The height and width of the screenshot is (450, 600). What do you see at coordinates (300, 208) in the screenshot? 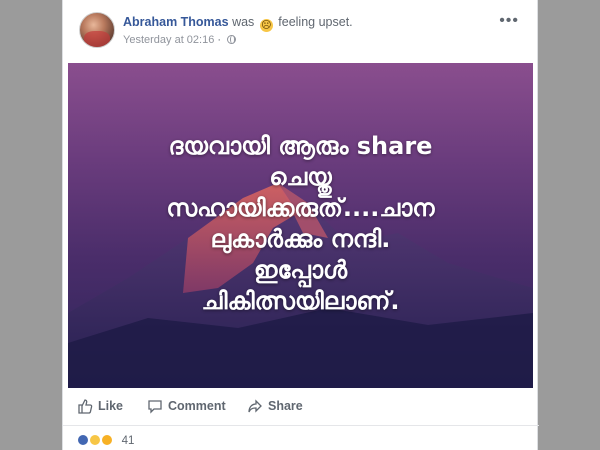
I see `image-text-line: സഹായിക്കരുത്....ചാന` at bounding box center [300, 208].